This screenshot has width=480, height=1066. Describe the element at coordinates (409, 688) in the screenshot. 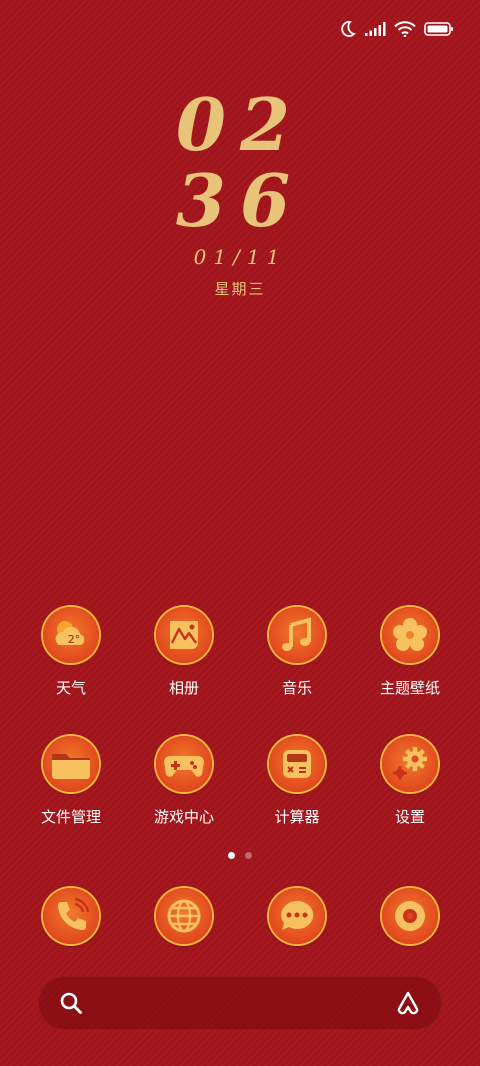

I see `app-label: 主题壁纸` at that location.